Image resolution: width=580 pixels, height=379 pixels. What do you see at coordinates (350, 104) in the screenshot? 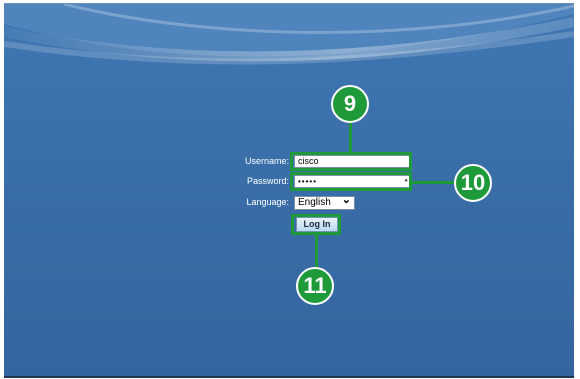
I see `callout-badge-9: 9` at bounding box center [350, 104].